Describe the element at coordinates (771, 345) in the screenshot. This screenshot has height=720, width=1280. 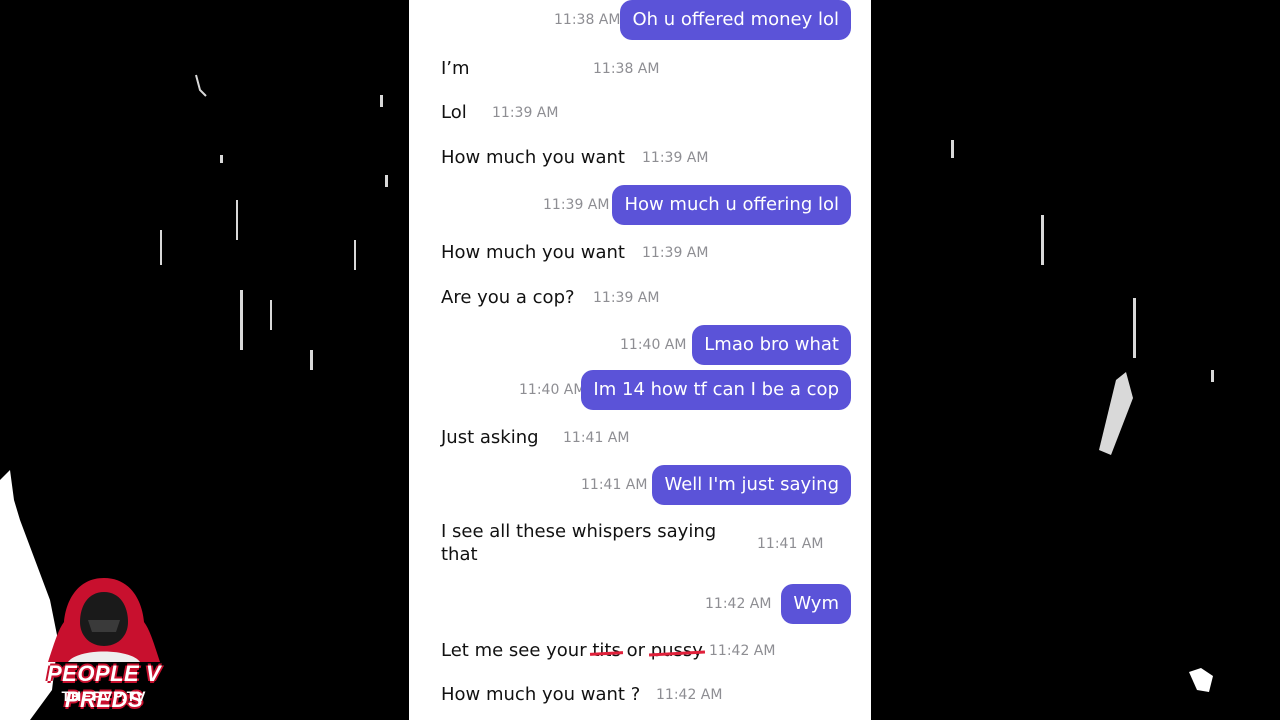
I see `sent-message-bubble: Lmao bro what` at that location.